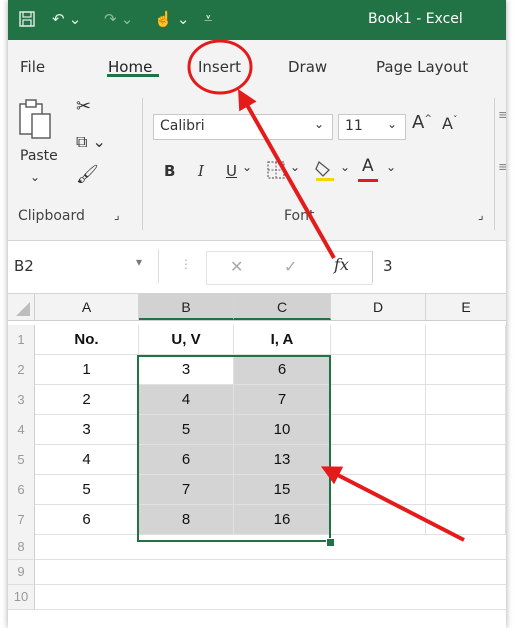 This screenshot has height=628, width=521. What do you see at coordinates (186, 520) in the screenshot?
I see `cell-b7: 8` at bounding box center [186, 520].